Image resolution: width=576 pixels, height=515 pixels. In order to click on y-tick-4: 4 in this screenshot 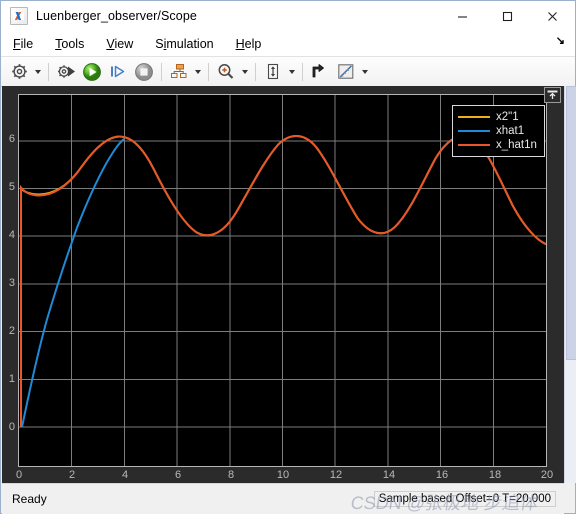, I will do `click(11, 235)`.